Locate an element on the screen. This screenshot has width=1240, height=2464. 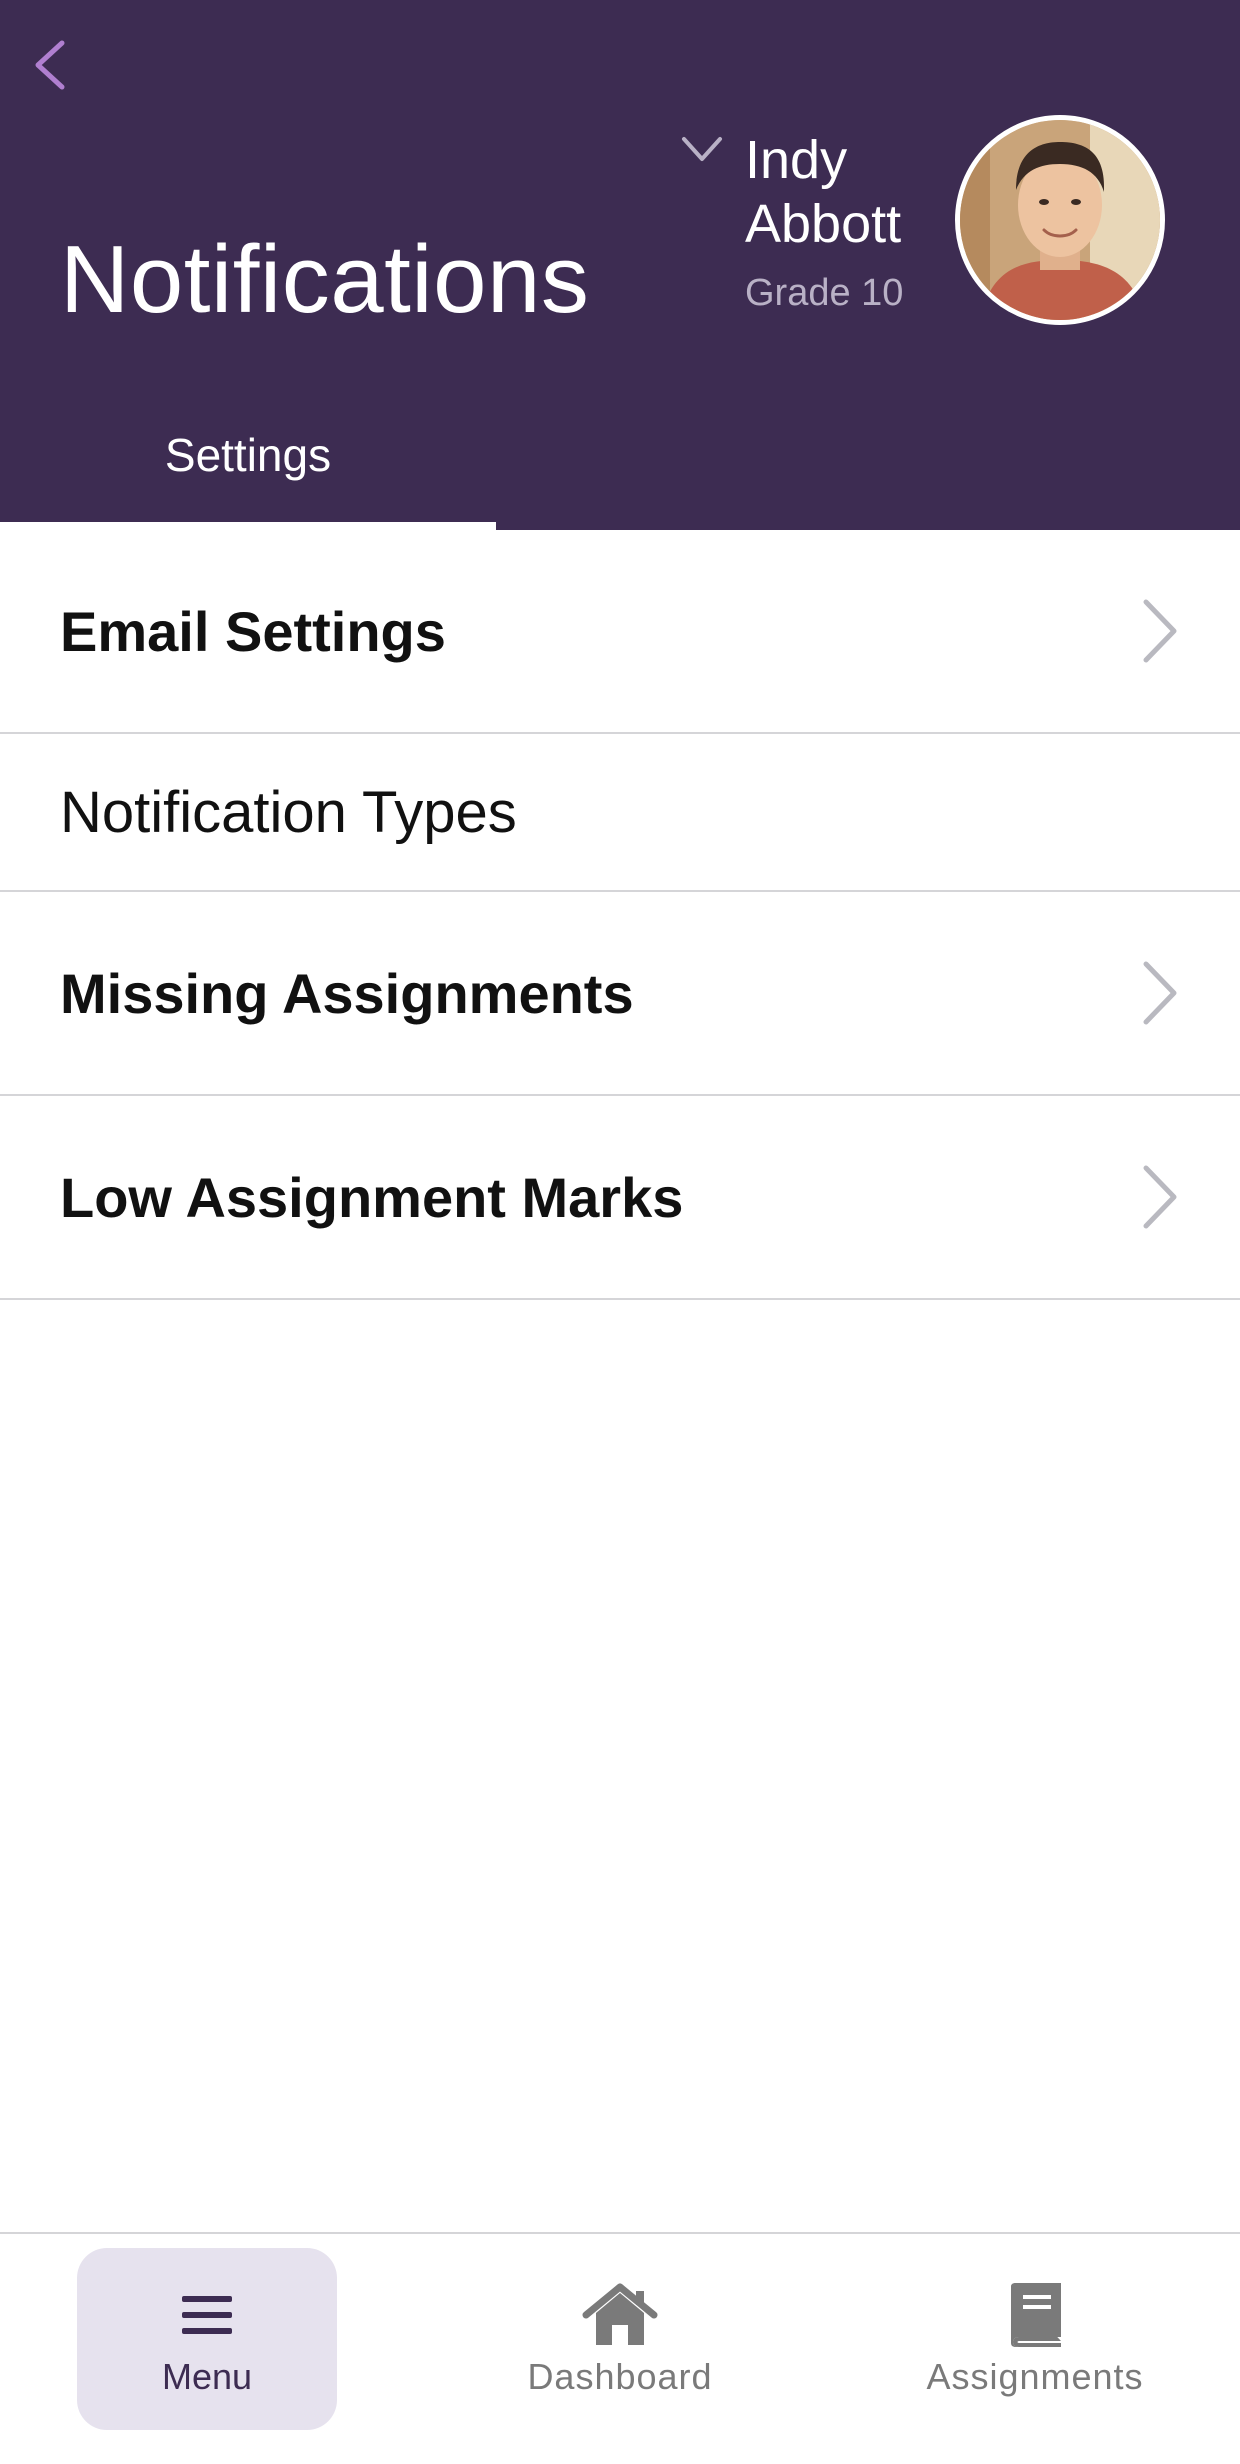
book-icon is located at coordinates (1035, 2315).